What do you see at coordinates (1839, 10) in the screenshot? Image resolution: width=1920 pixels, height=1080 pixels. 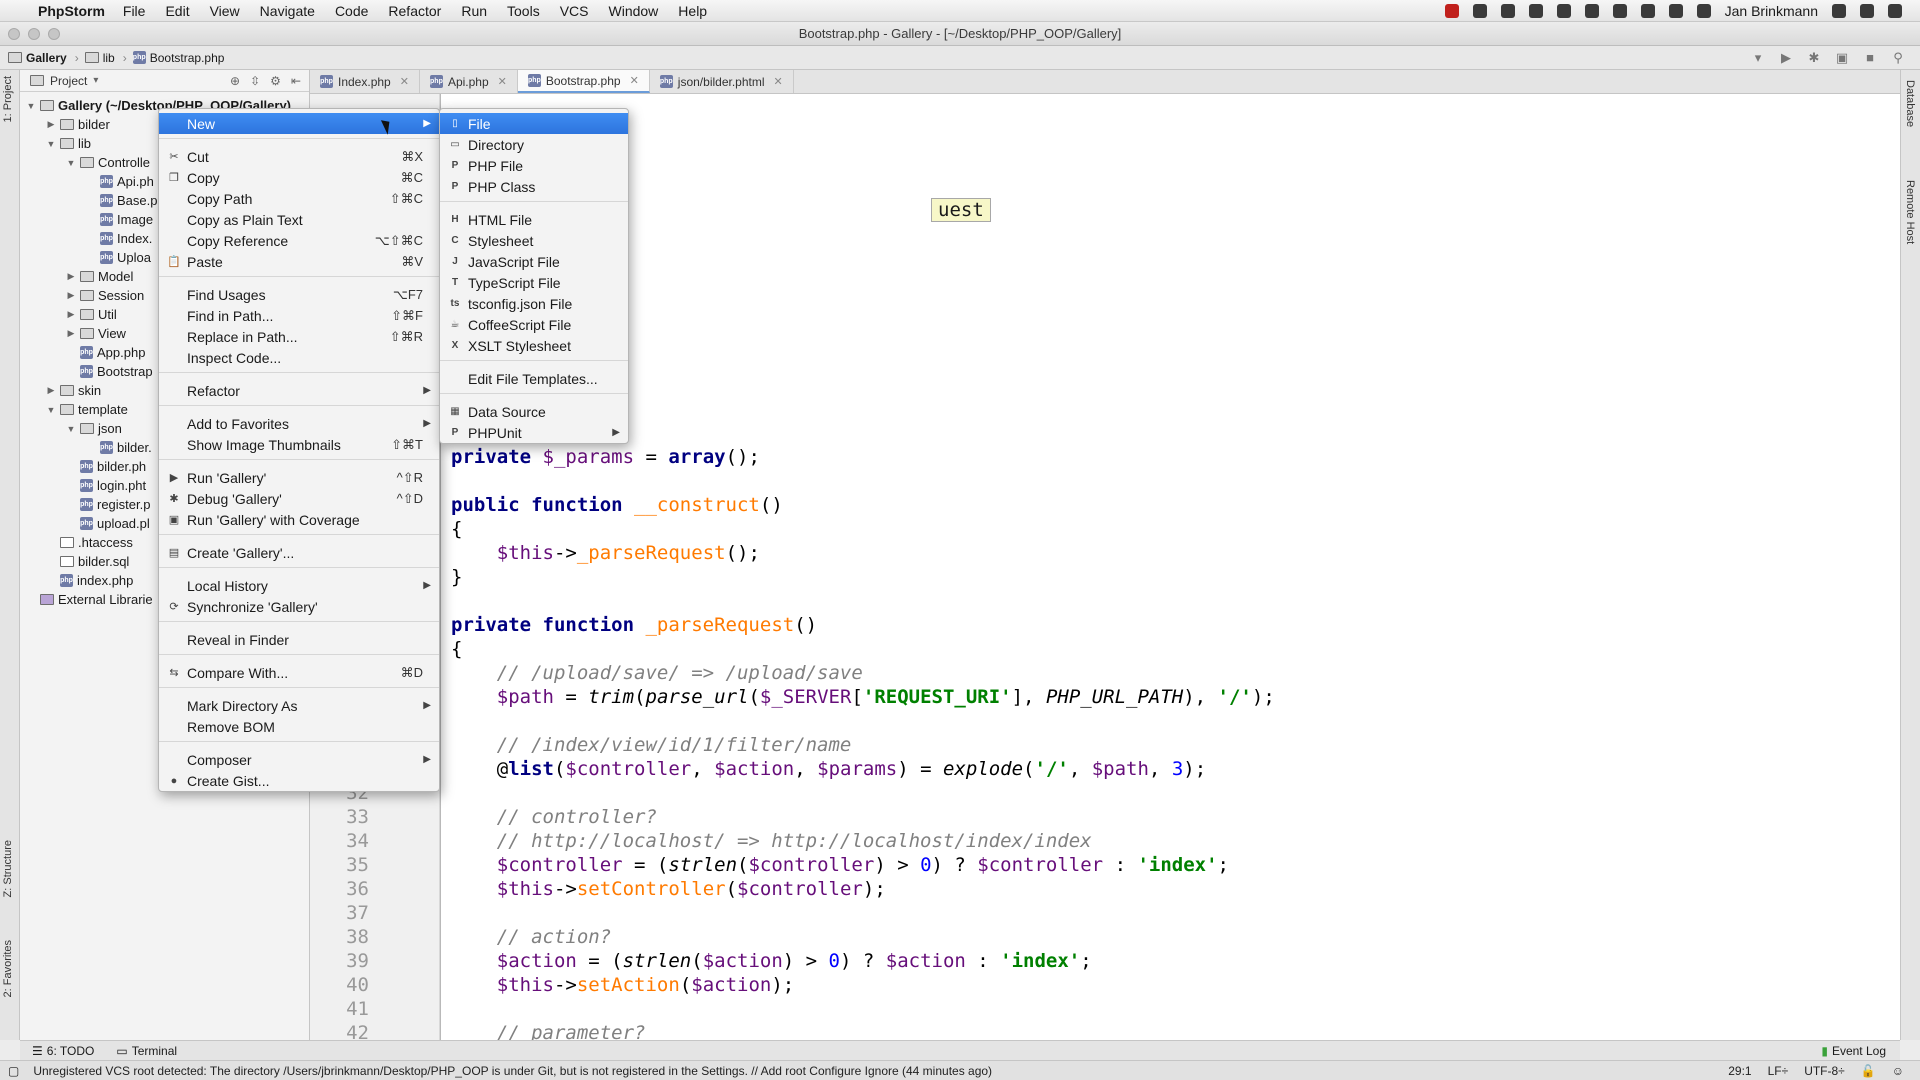 I see `user-icon` at bounding box center [1839, 10].